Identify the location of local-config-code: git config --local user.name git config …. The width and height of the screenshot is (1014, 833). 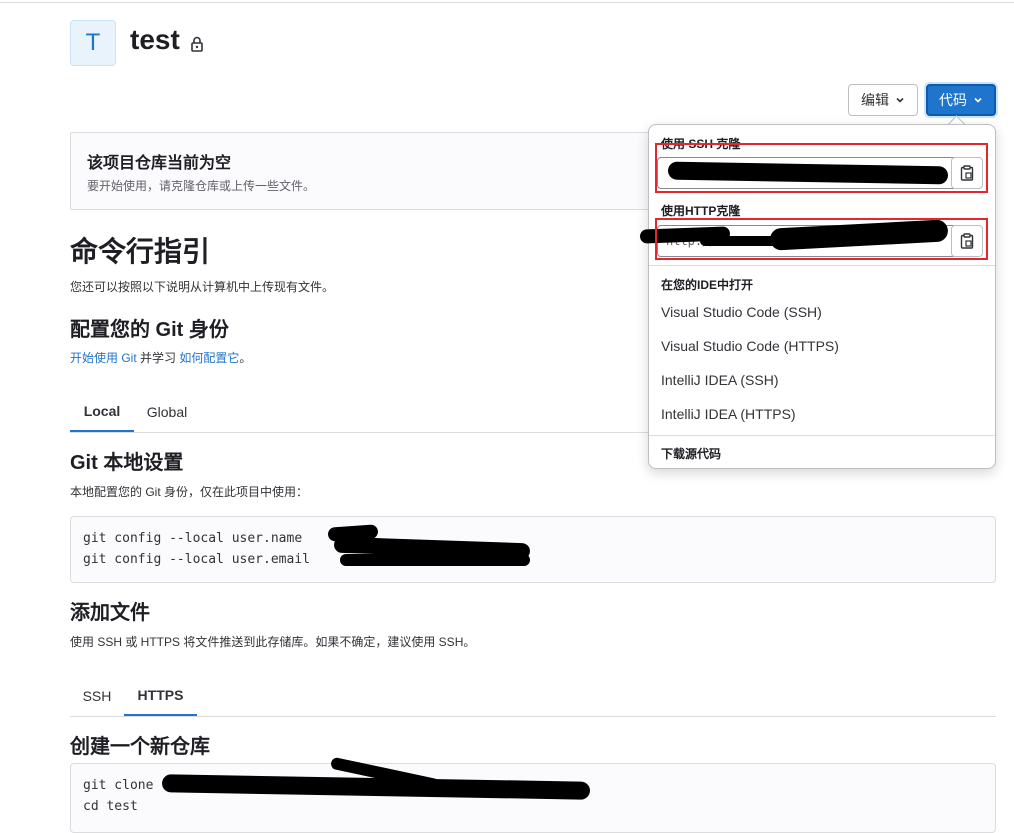
(533, 549).